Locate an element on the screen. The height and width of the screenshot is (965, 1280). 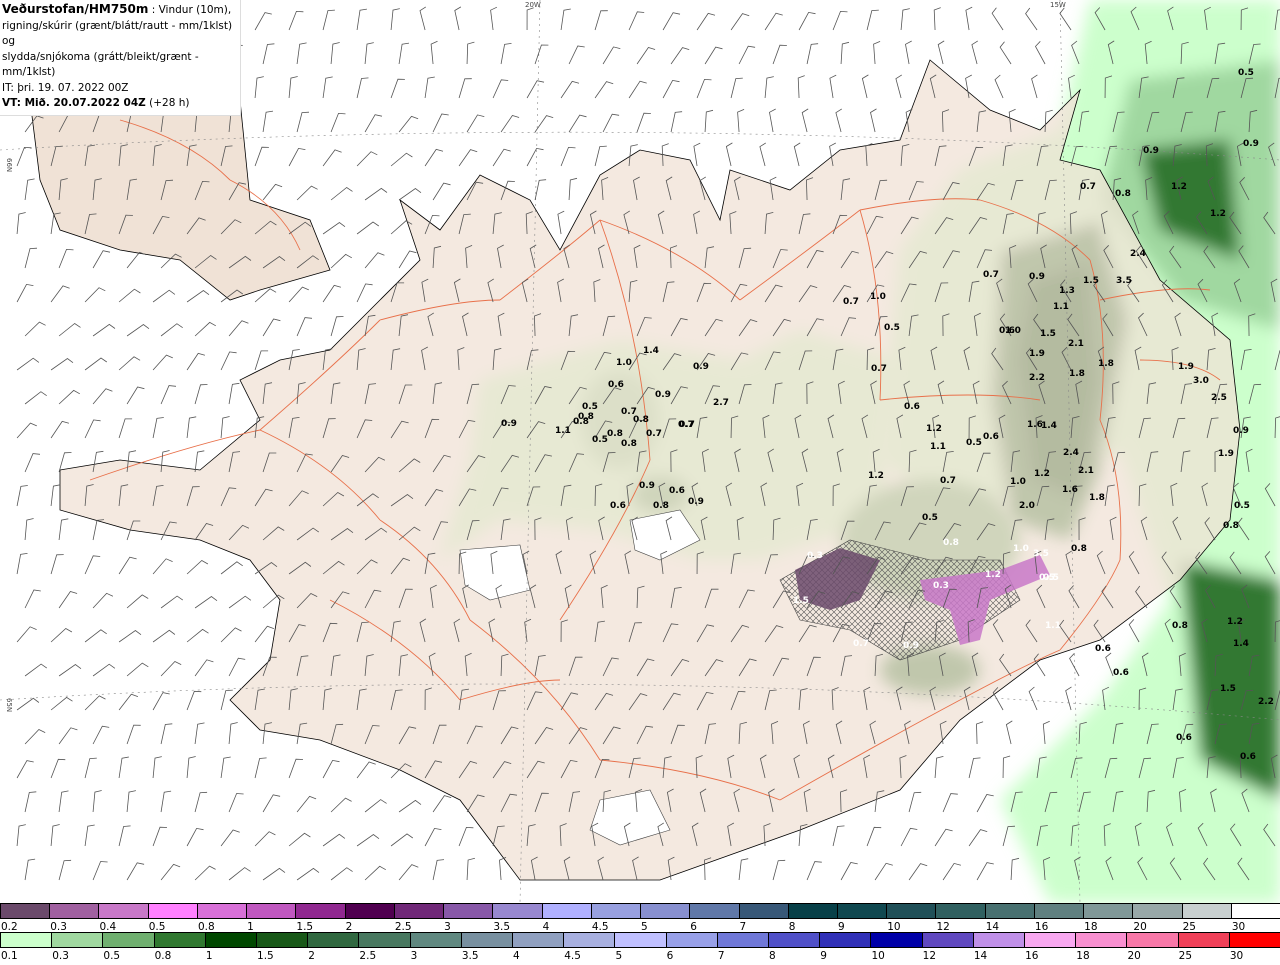
precip-value-label: 0.6 is located at coordinates (1184, 738).